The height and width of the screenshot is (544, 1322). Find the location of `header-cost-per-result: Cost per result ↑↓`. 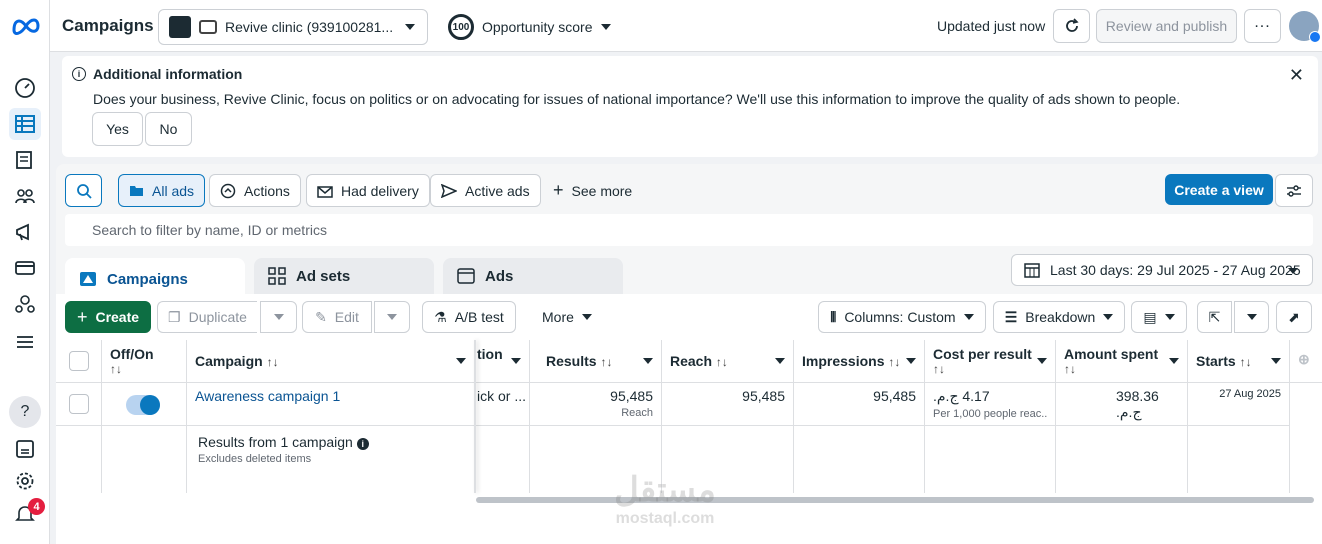

header-cost-per-result: Cost per result ↑↓ is located at coordinates (990, 361).